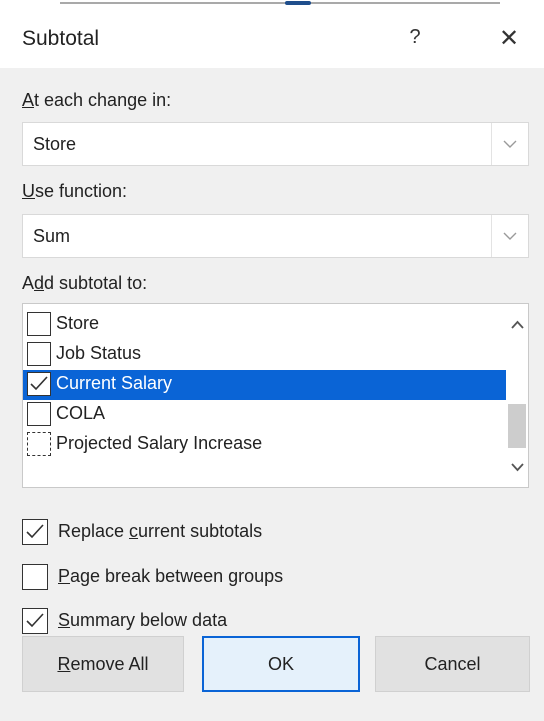 This screenshot has width=544, height=721. What do you see at coordinates (265, 415) in the screenshot?
I see `list-item-cola: COLA` at bounding box center [265, 415].